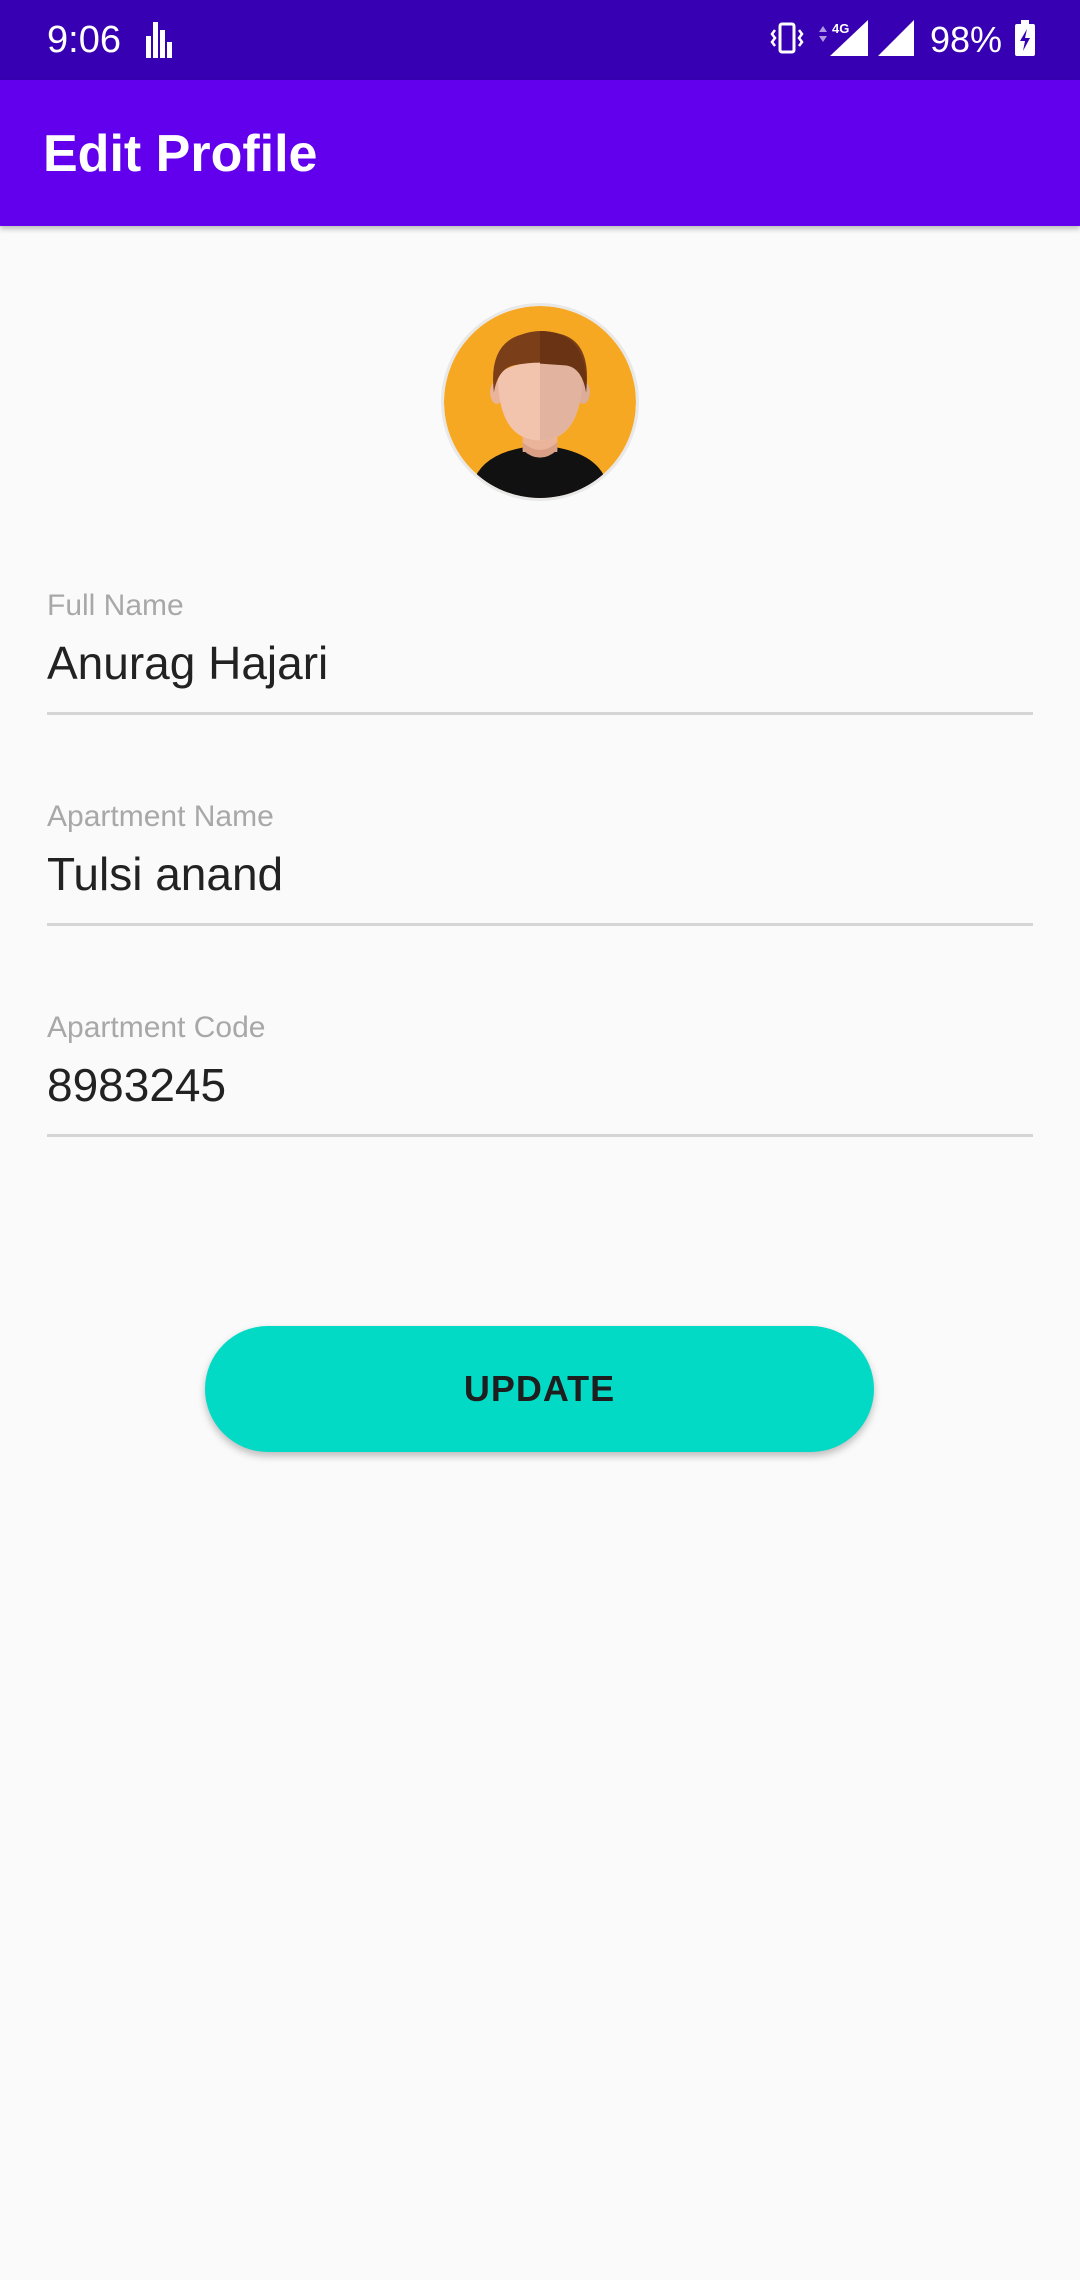 Image resolution: width=1080 pixels, height=2280 pixels. I want to click on user-avatar-icon, so click(540, 402).